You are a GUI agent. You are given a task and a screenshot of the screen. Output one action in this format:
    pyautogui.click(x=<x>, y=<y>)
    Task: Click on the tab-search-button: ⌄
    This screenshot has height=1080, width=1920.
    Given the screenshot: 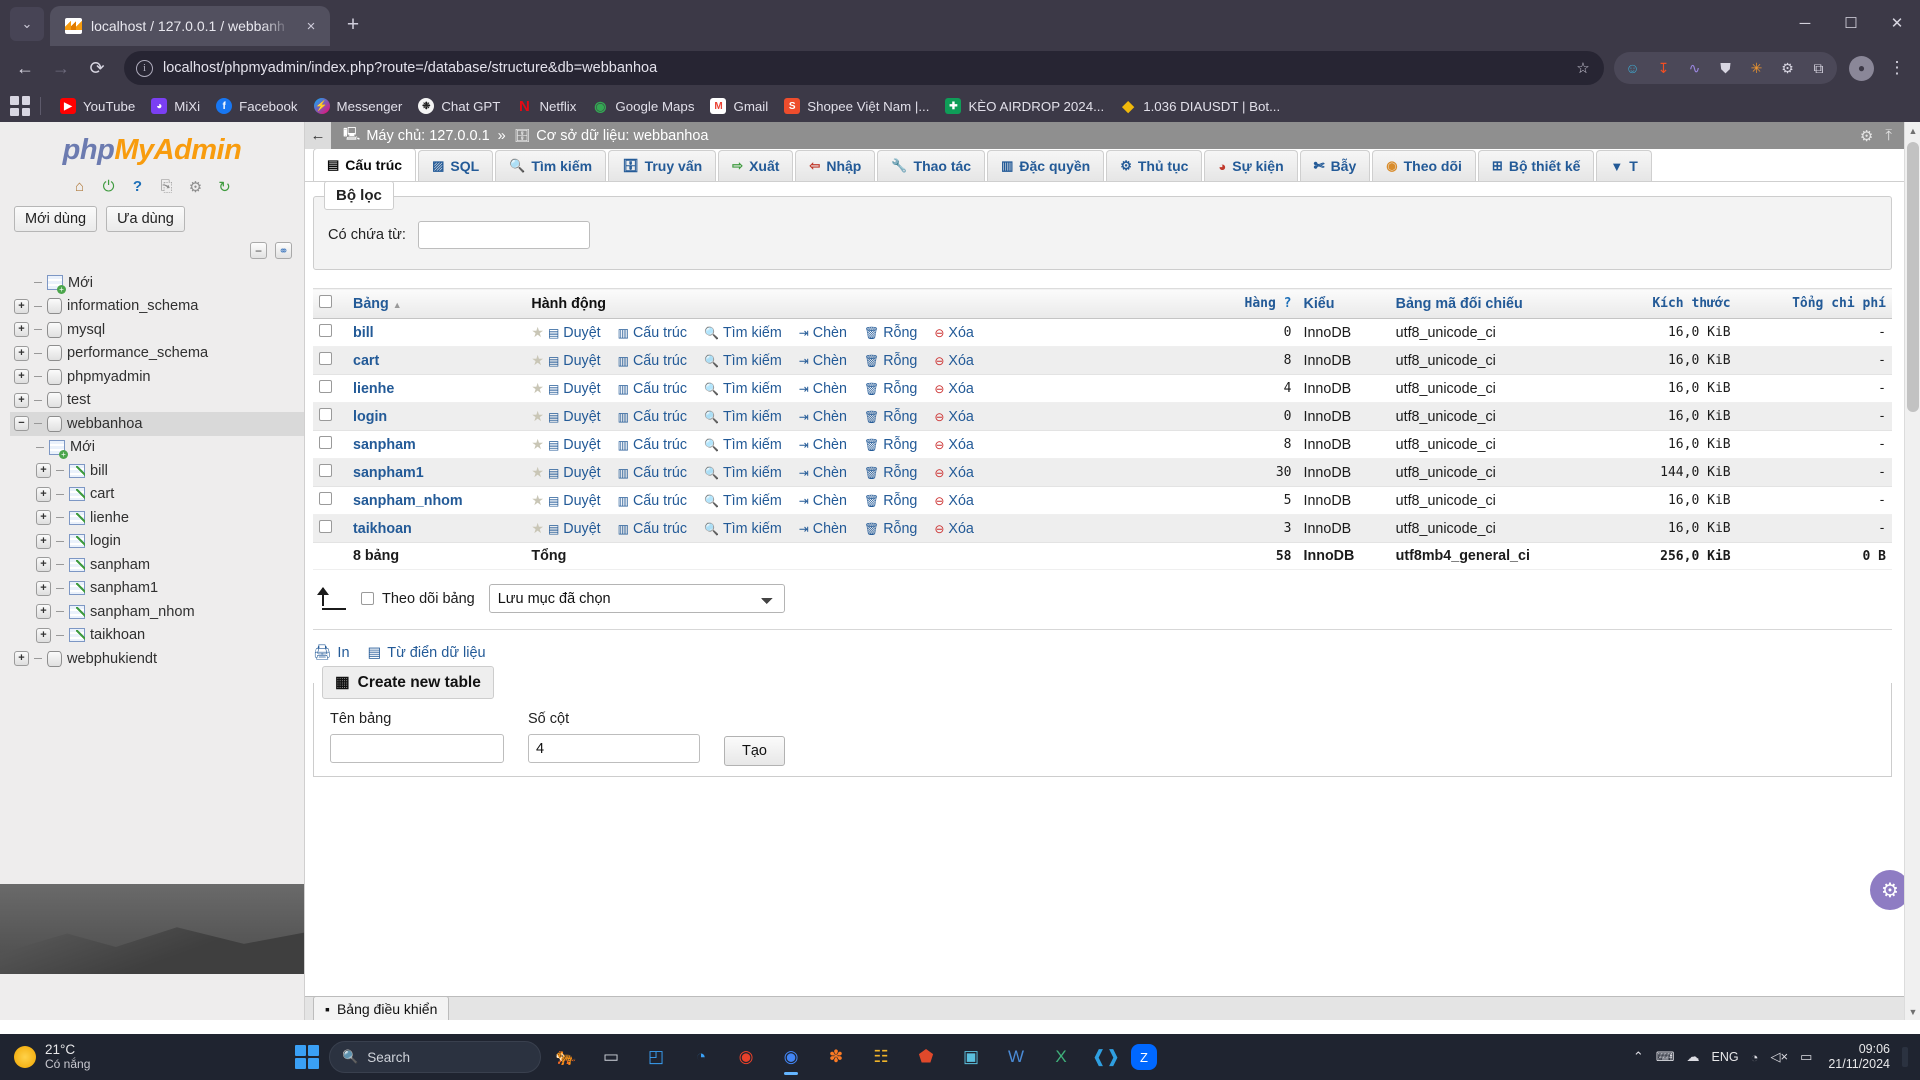 What is the action you would take?
    pyautogui.click(x=27, y=24)
    